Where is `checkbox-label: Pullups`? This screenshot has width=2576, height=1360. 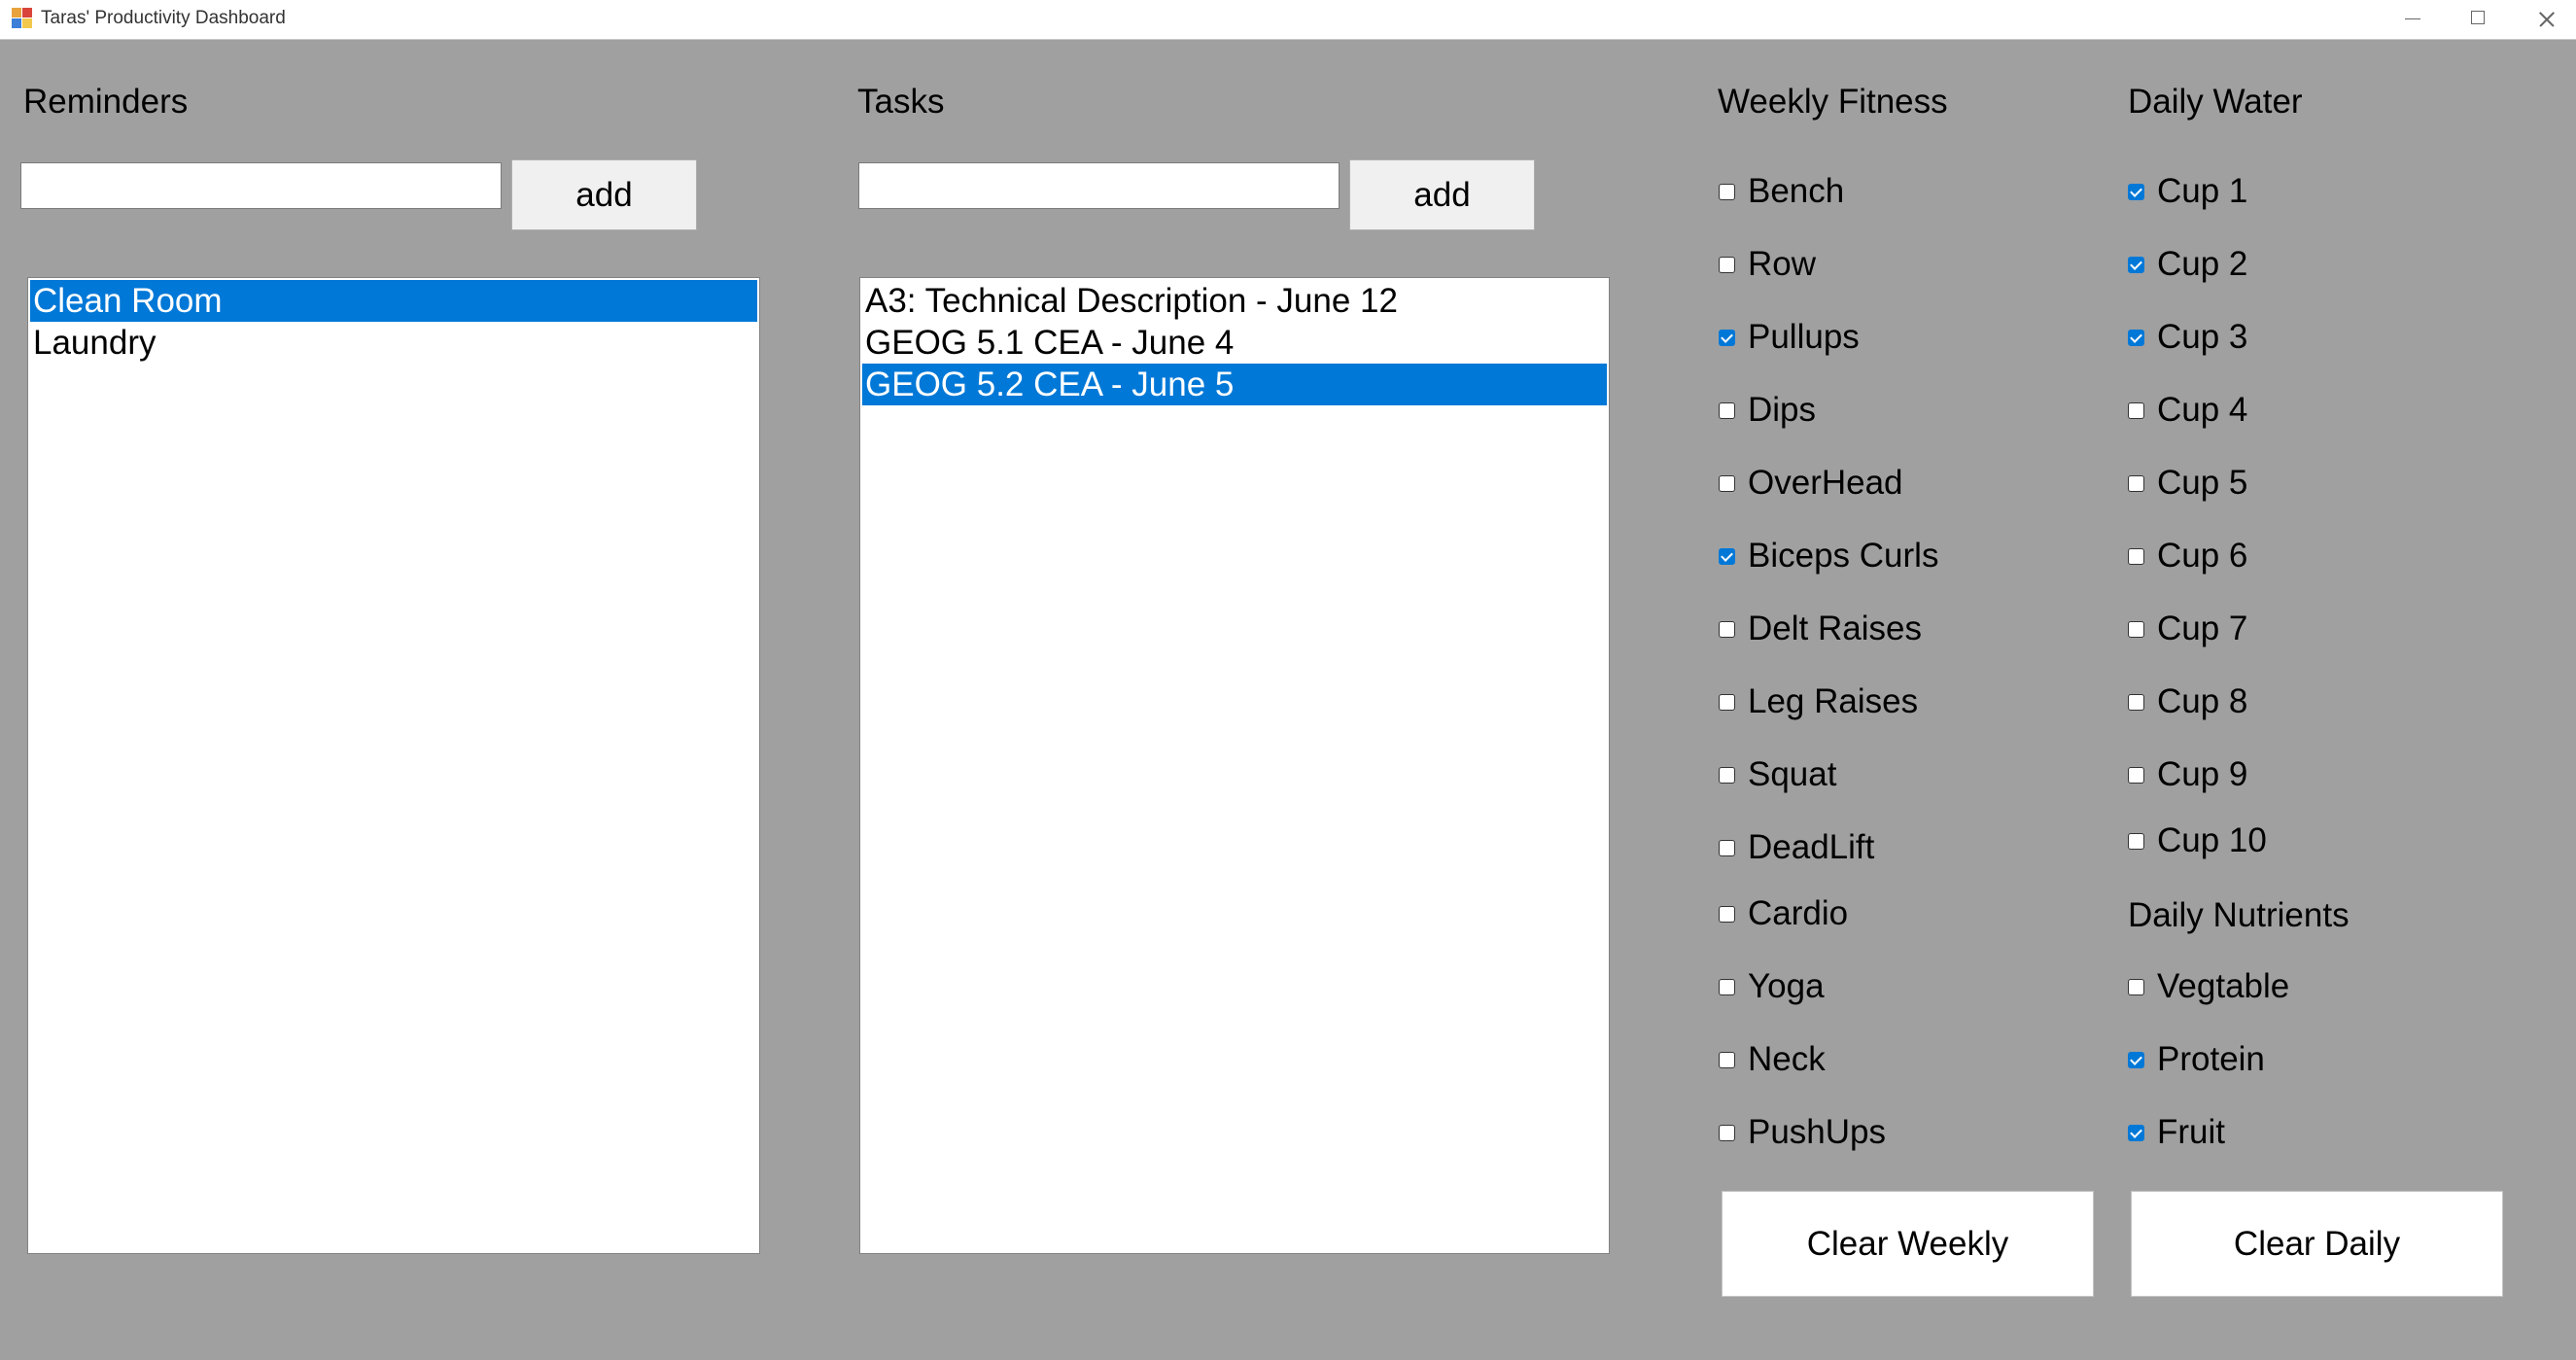
checkbox-label: Pullups is located at coordinates (1804, 337).